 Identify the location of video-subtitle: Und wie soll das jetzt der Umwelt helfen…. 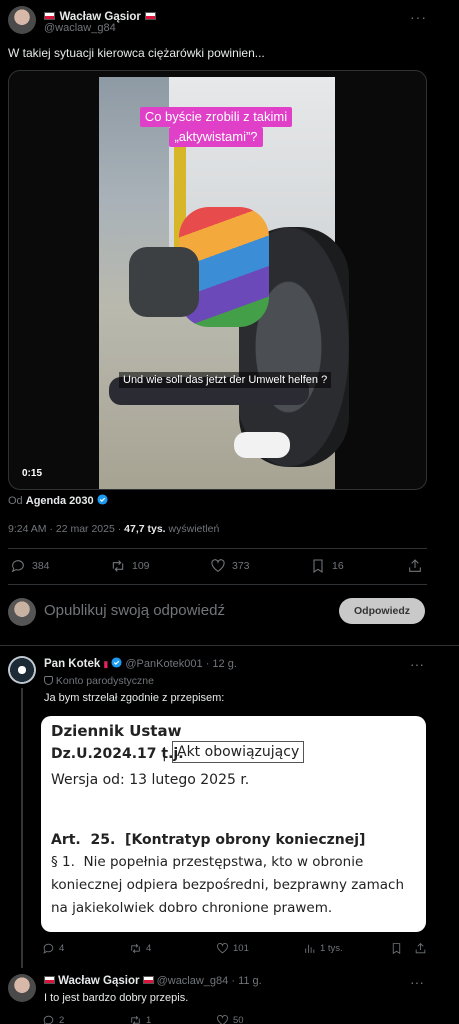
(225, 380).